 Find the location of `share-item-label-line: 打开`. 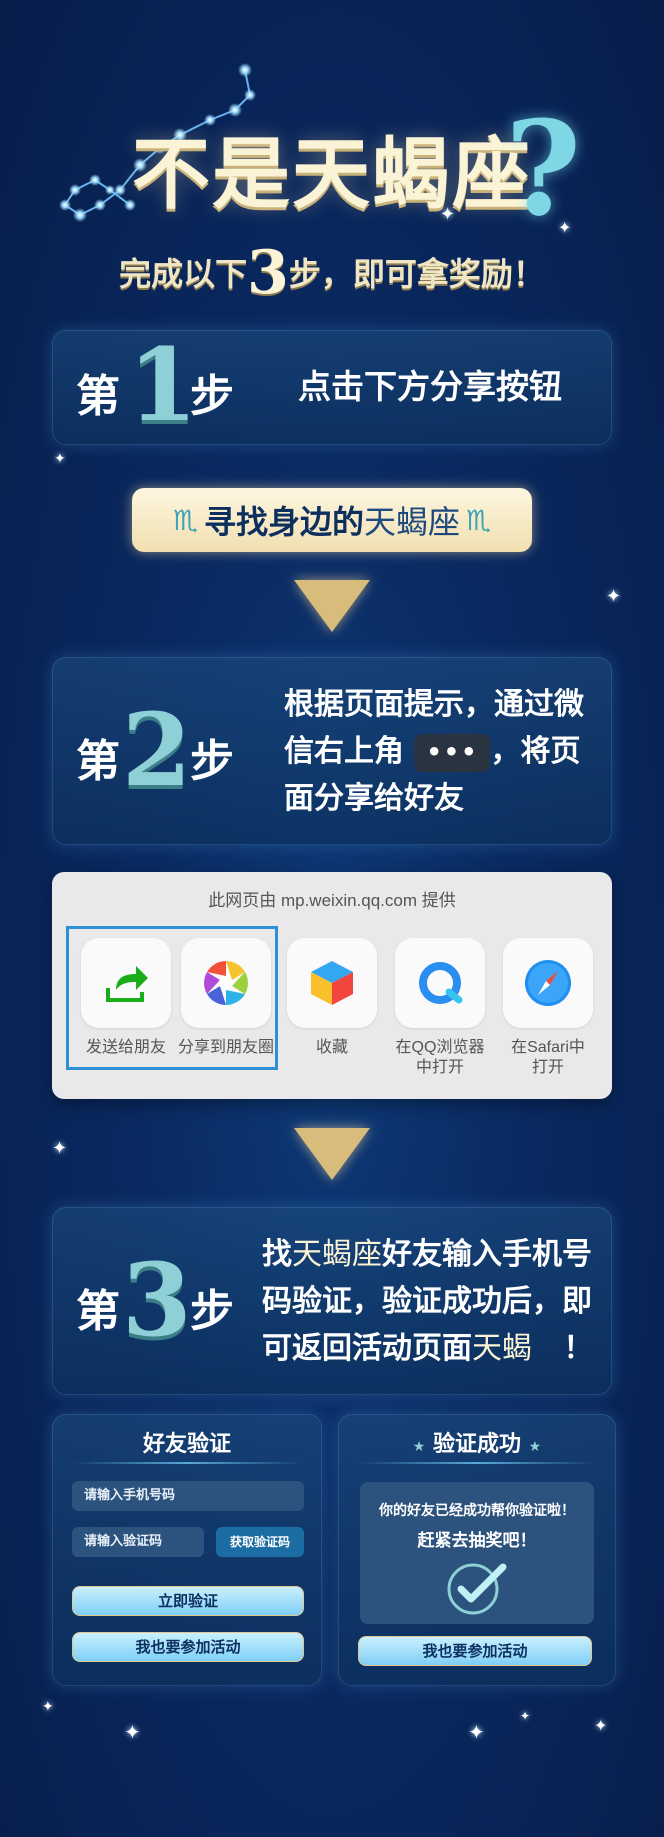

share-item-label-line: 打开 is located at coordinates (547, 1067).